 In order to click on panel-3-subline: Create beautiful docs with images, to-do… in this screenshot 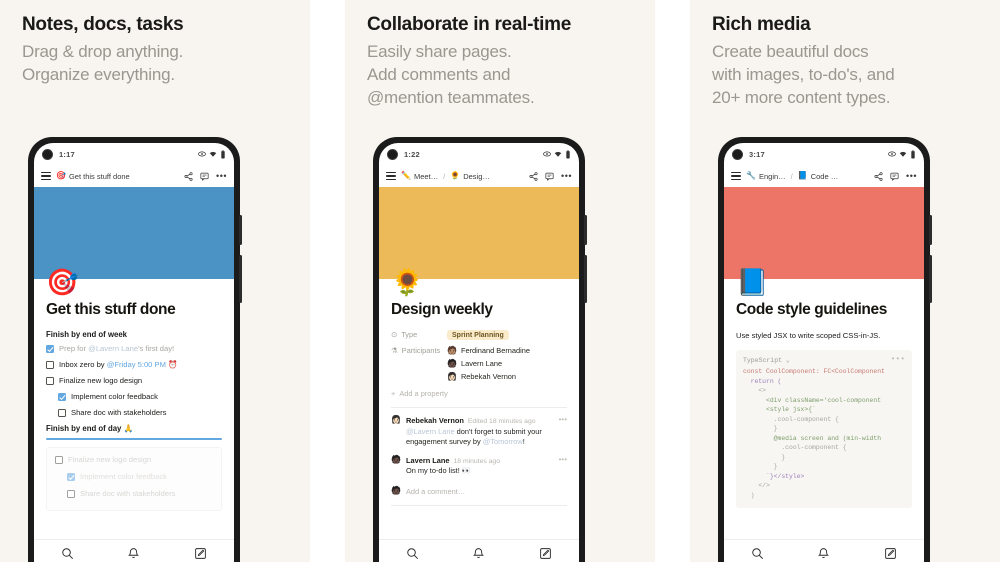, I will do `click(803, 74)`.